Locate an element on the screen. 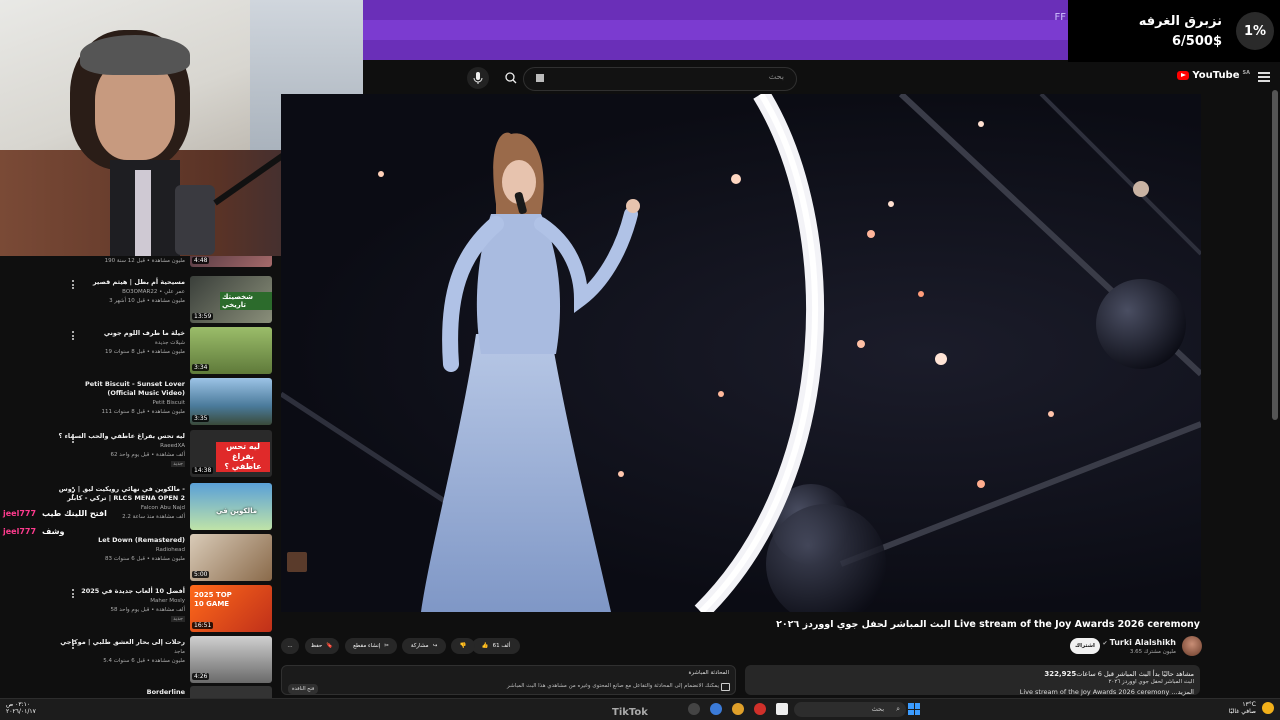  thumbnail-text: ليه تحس بفراغ عاطفي ؟ is located at coordinates (243, 457).